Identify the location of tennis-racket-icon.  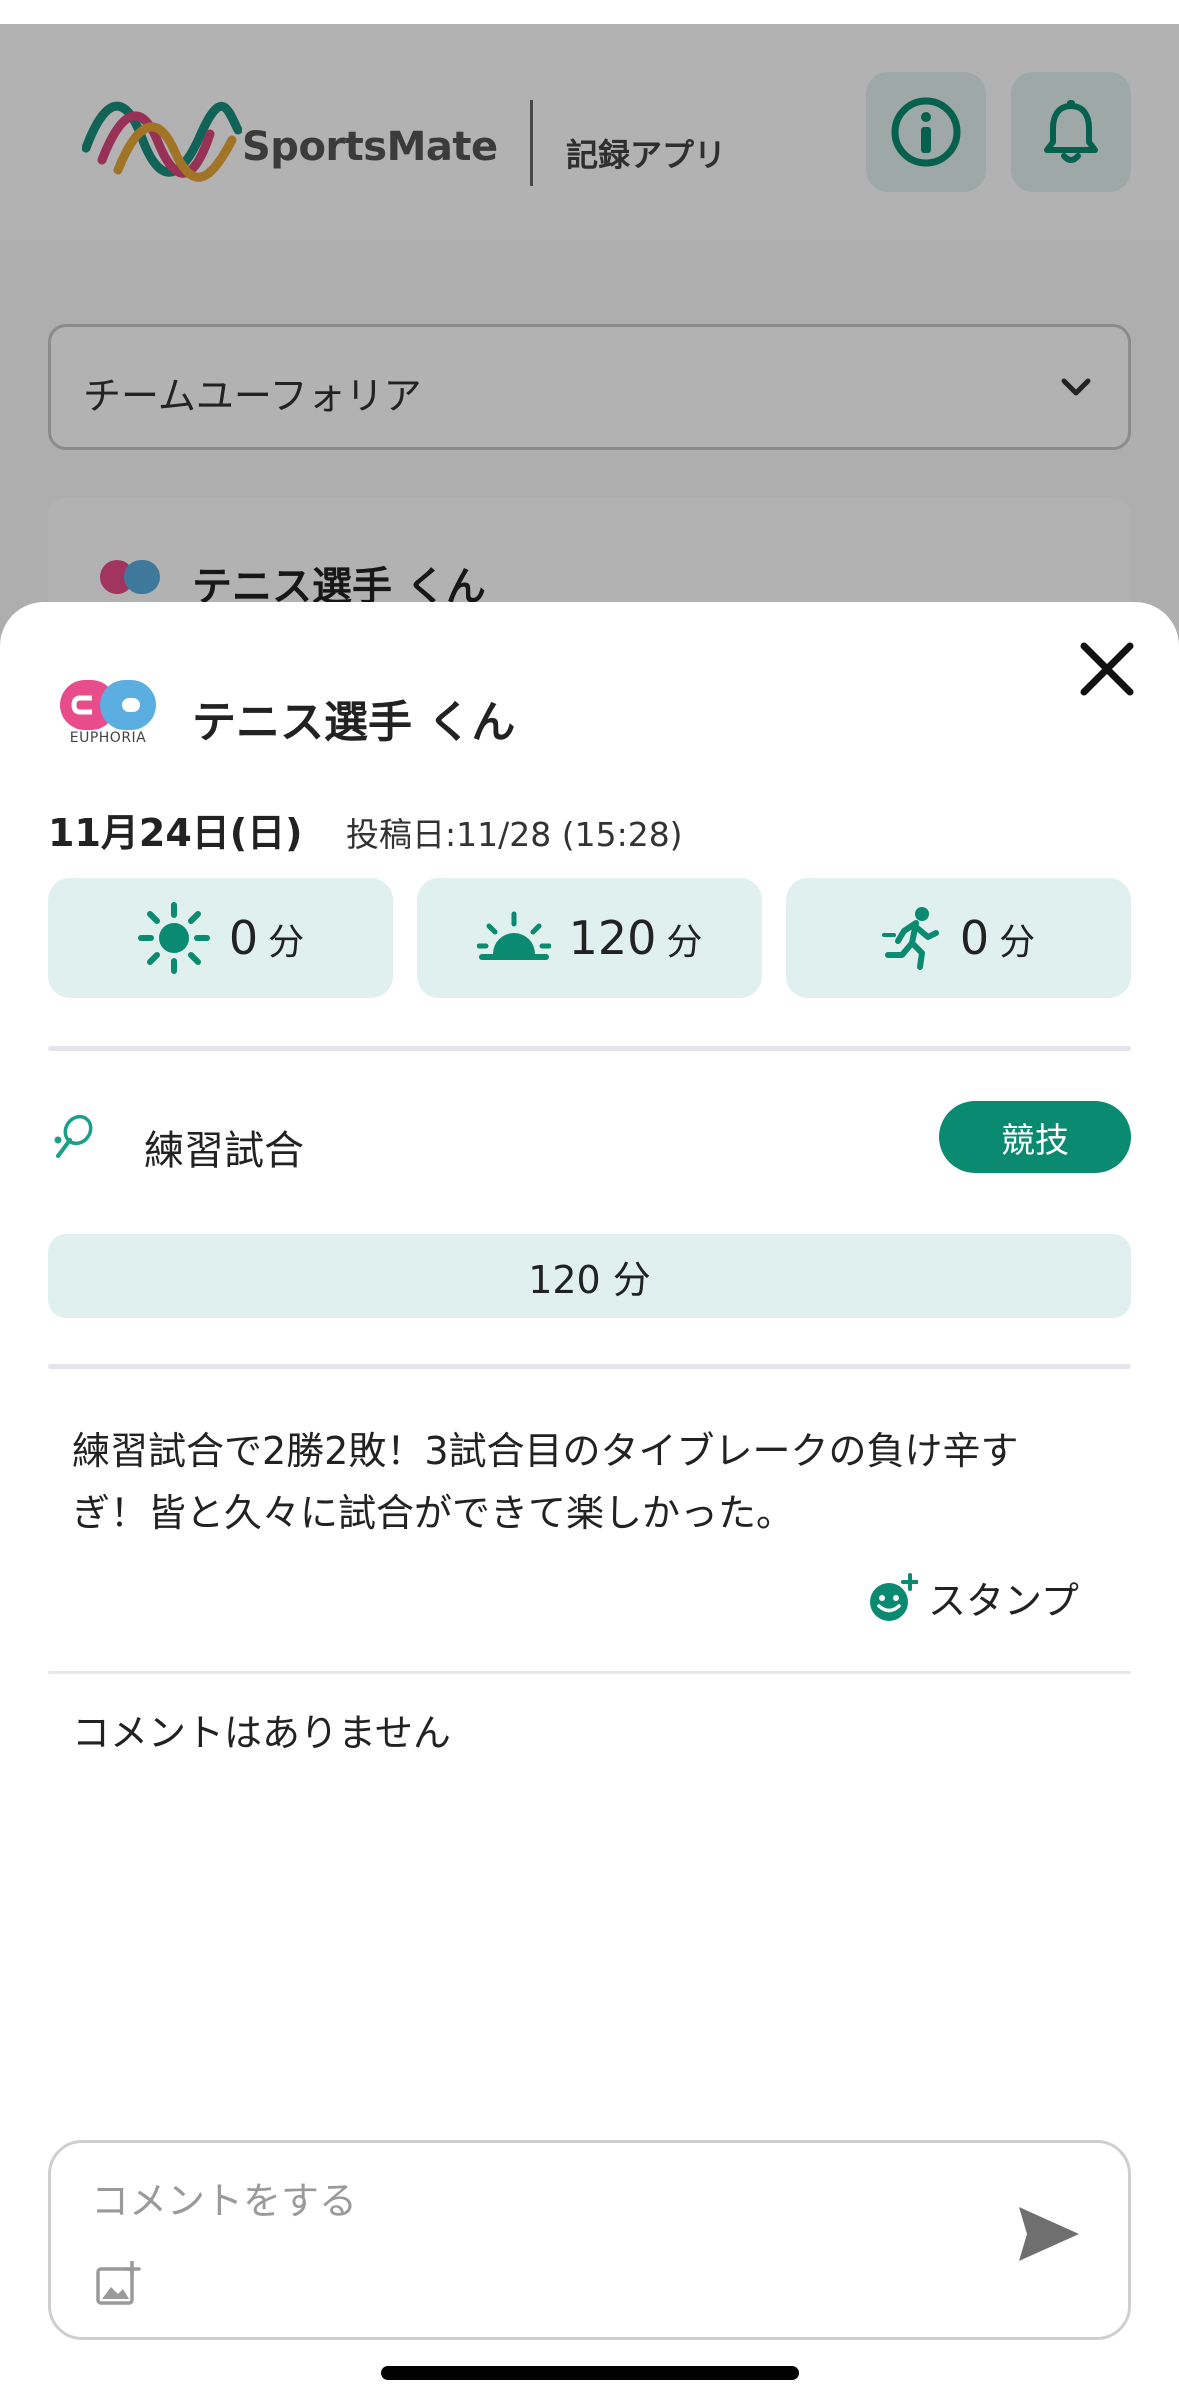
(73, 1136).